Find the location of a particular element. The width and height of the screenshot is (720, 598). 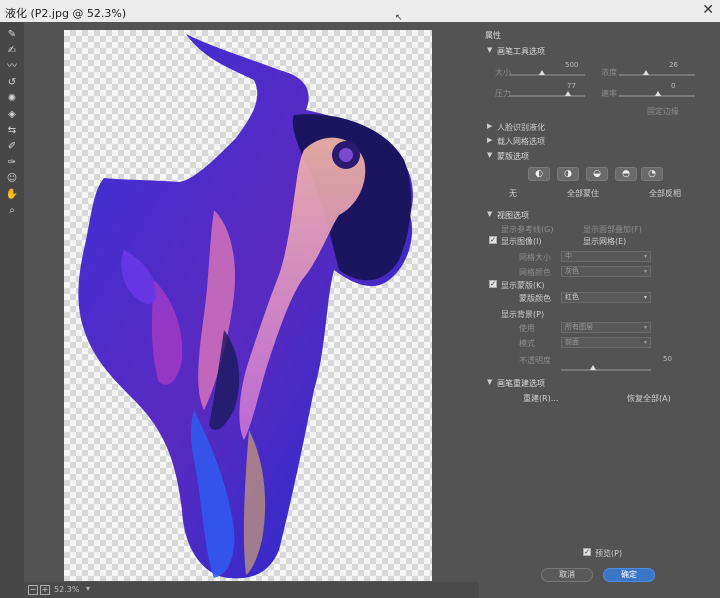

density-slider is located at coordinates (657, 75).